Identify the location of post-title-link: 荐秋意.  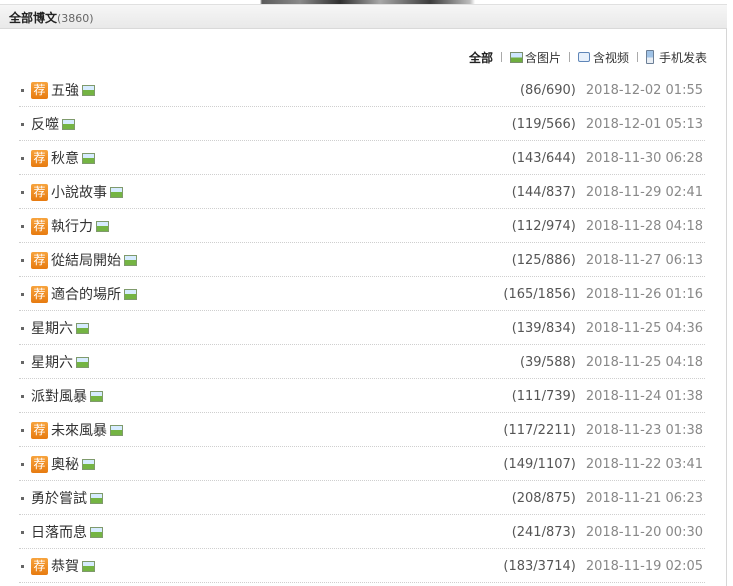
(63, 158).